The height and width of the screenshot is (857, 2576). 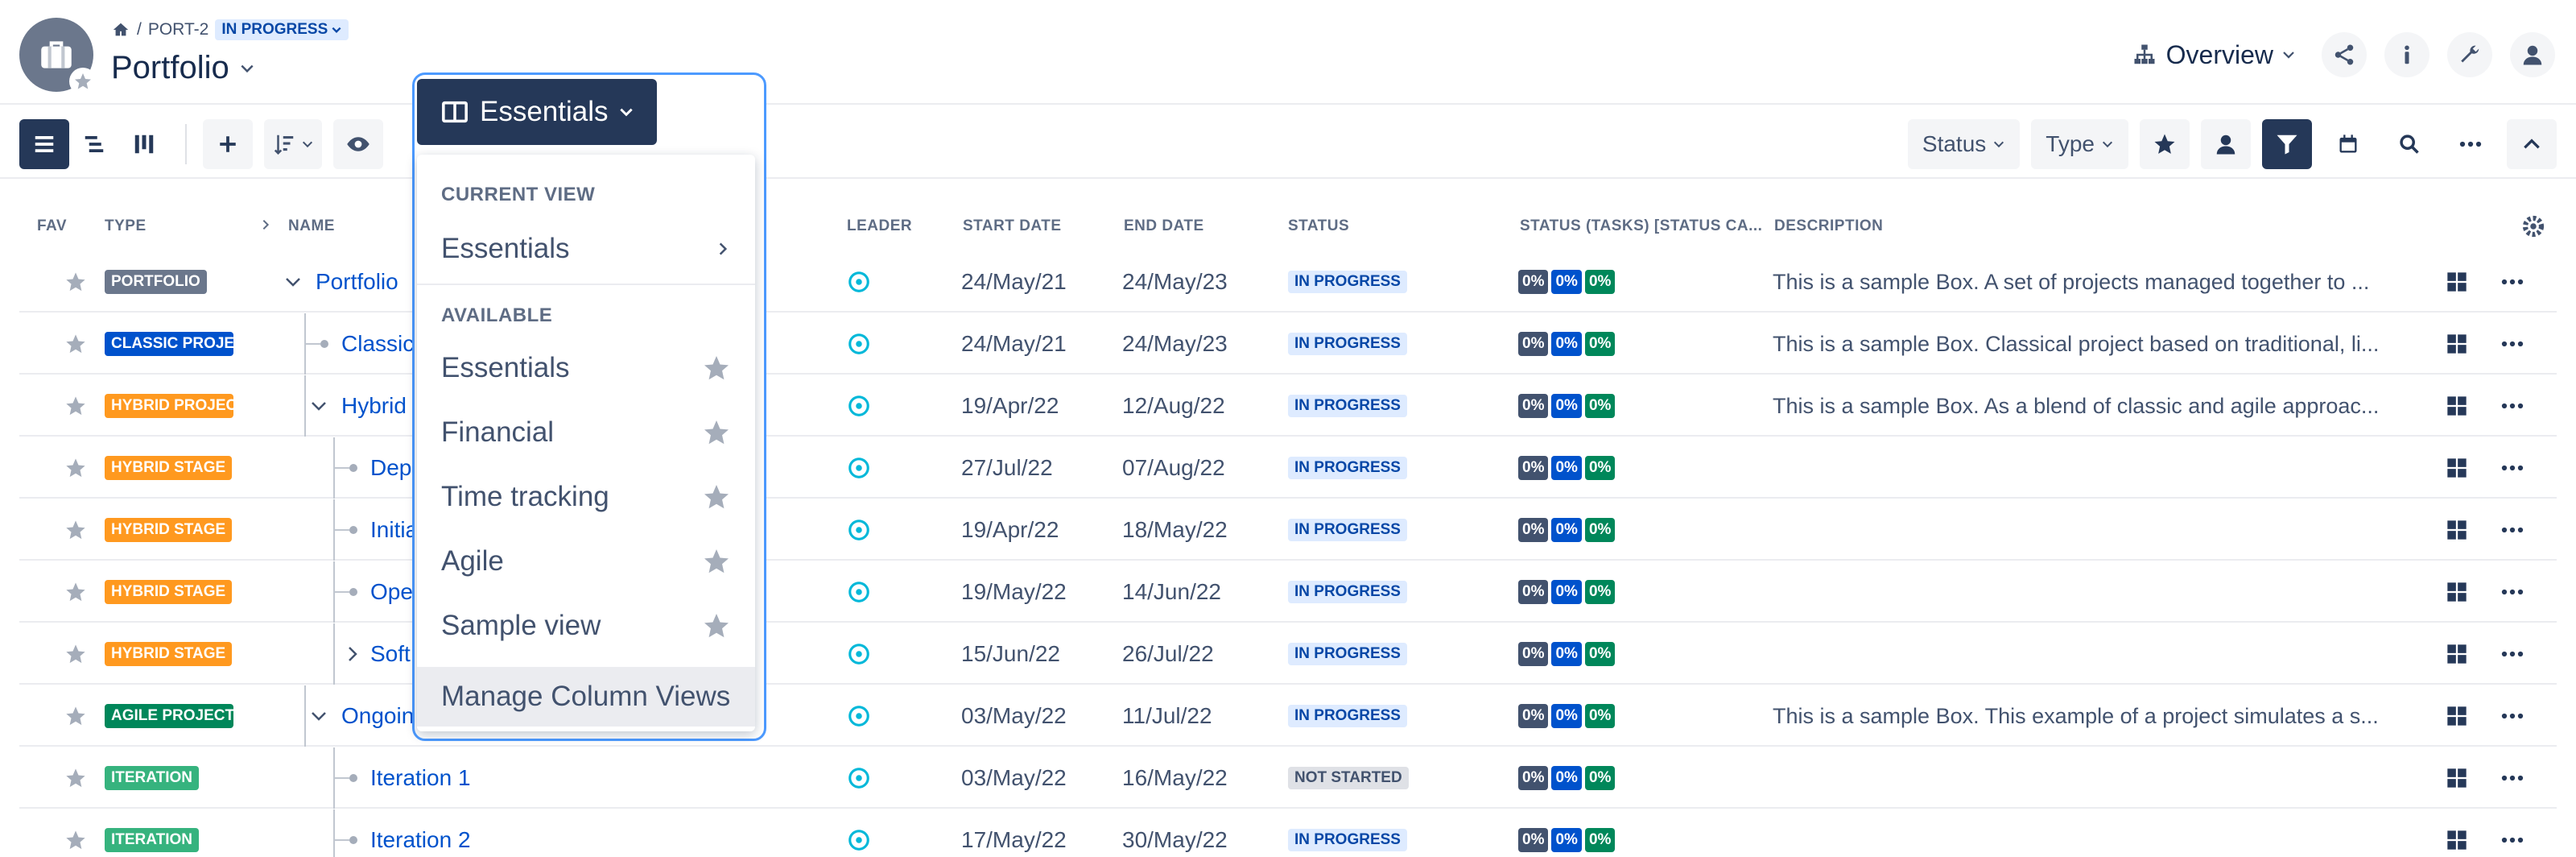 What do you see at coordinates (2226, 144) in the screenshot?
I see `my-items-filter-button` at bounding box center [2226, 144].